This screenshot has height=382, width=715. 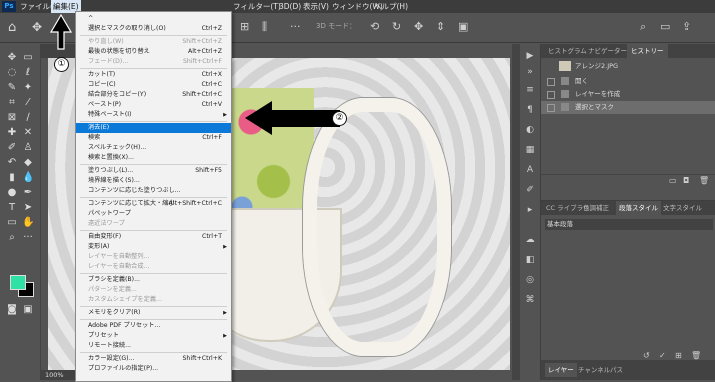 I want to click on menu-item: 結合部分をコピー(Y) Shift+Ctrl+C, so click(x=153, y=95).